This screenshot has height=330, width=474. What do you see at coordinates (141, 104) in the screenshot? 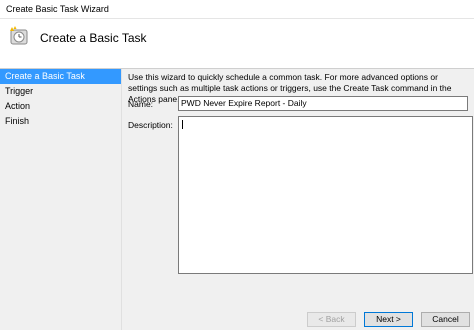
I see `name-label: Name:` at bounding box center [141, 104].